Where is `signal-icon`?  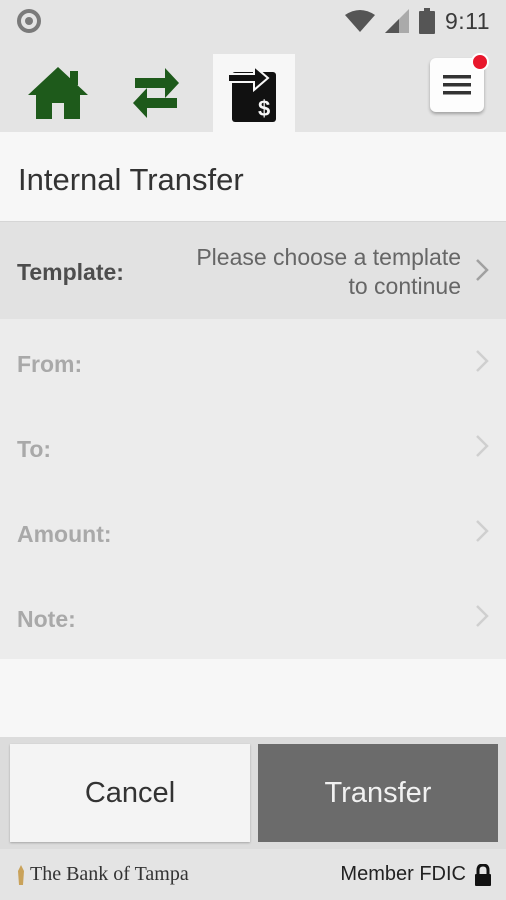 signal-icon is located at coordinates (396, 21).